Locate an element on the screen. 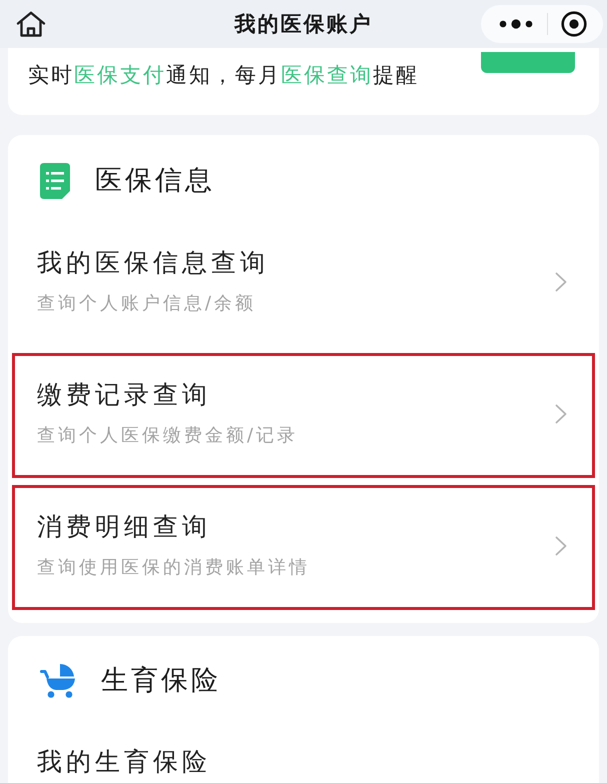 Image resolution: width=607 pixels, height=783 pixels. more-icon is located at coordinates (516, 24).